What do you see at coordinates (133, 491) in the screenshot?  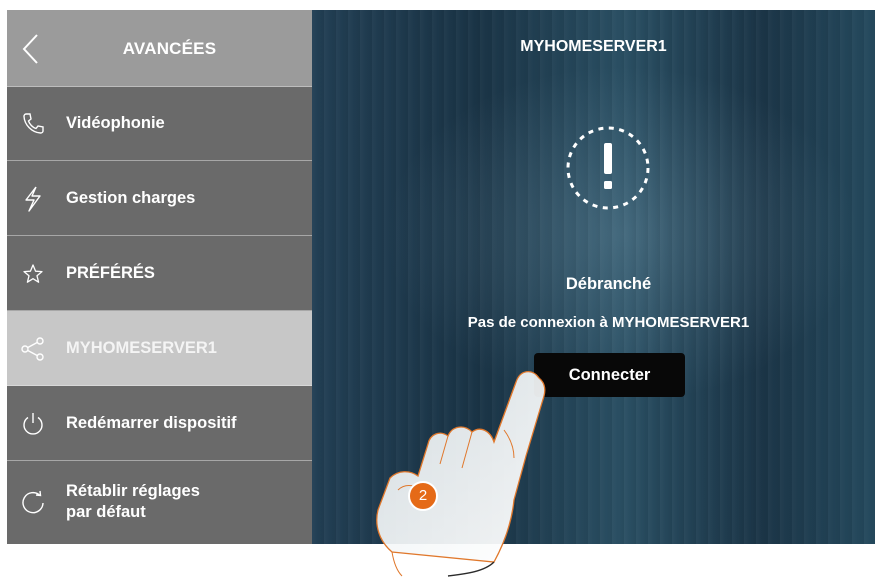 I see `sidebar-item-label-line-1: Rétablir réglages` at bounding box center [133, 491].